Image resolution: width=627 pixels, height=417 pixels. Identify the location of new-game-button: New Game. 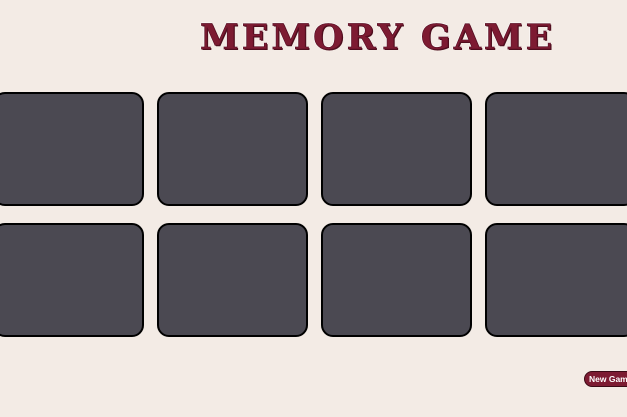
(605, 379).